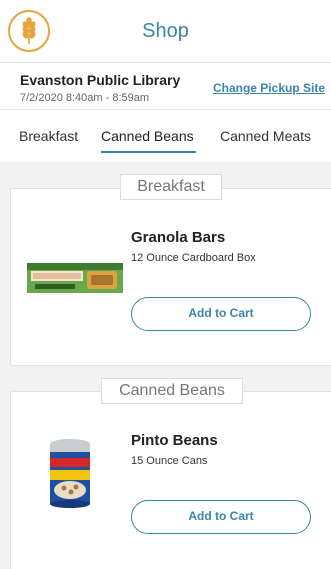 The height and width of the screenshot is (569, 331). What do you see at coordinates (265, 136) in the screenshot?
I see `tab-canned-meats: Canned Meats` at bounding box center [265, 136].